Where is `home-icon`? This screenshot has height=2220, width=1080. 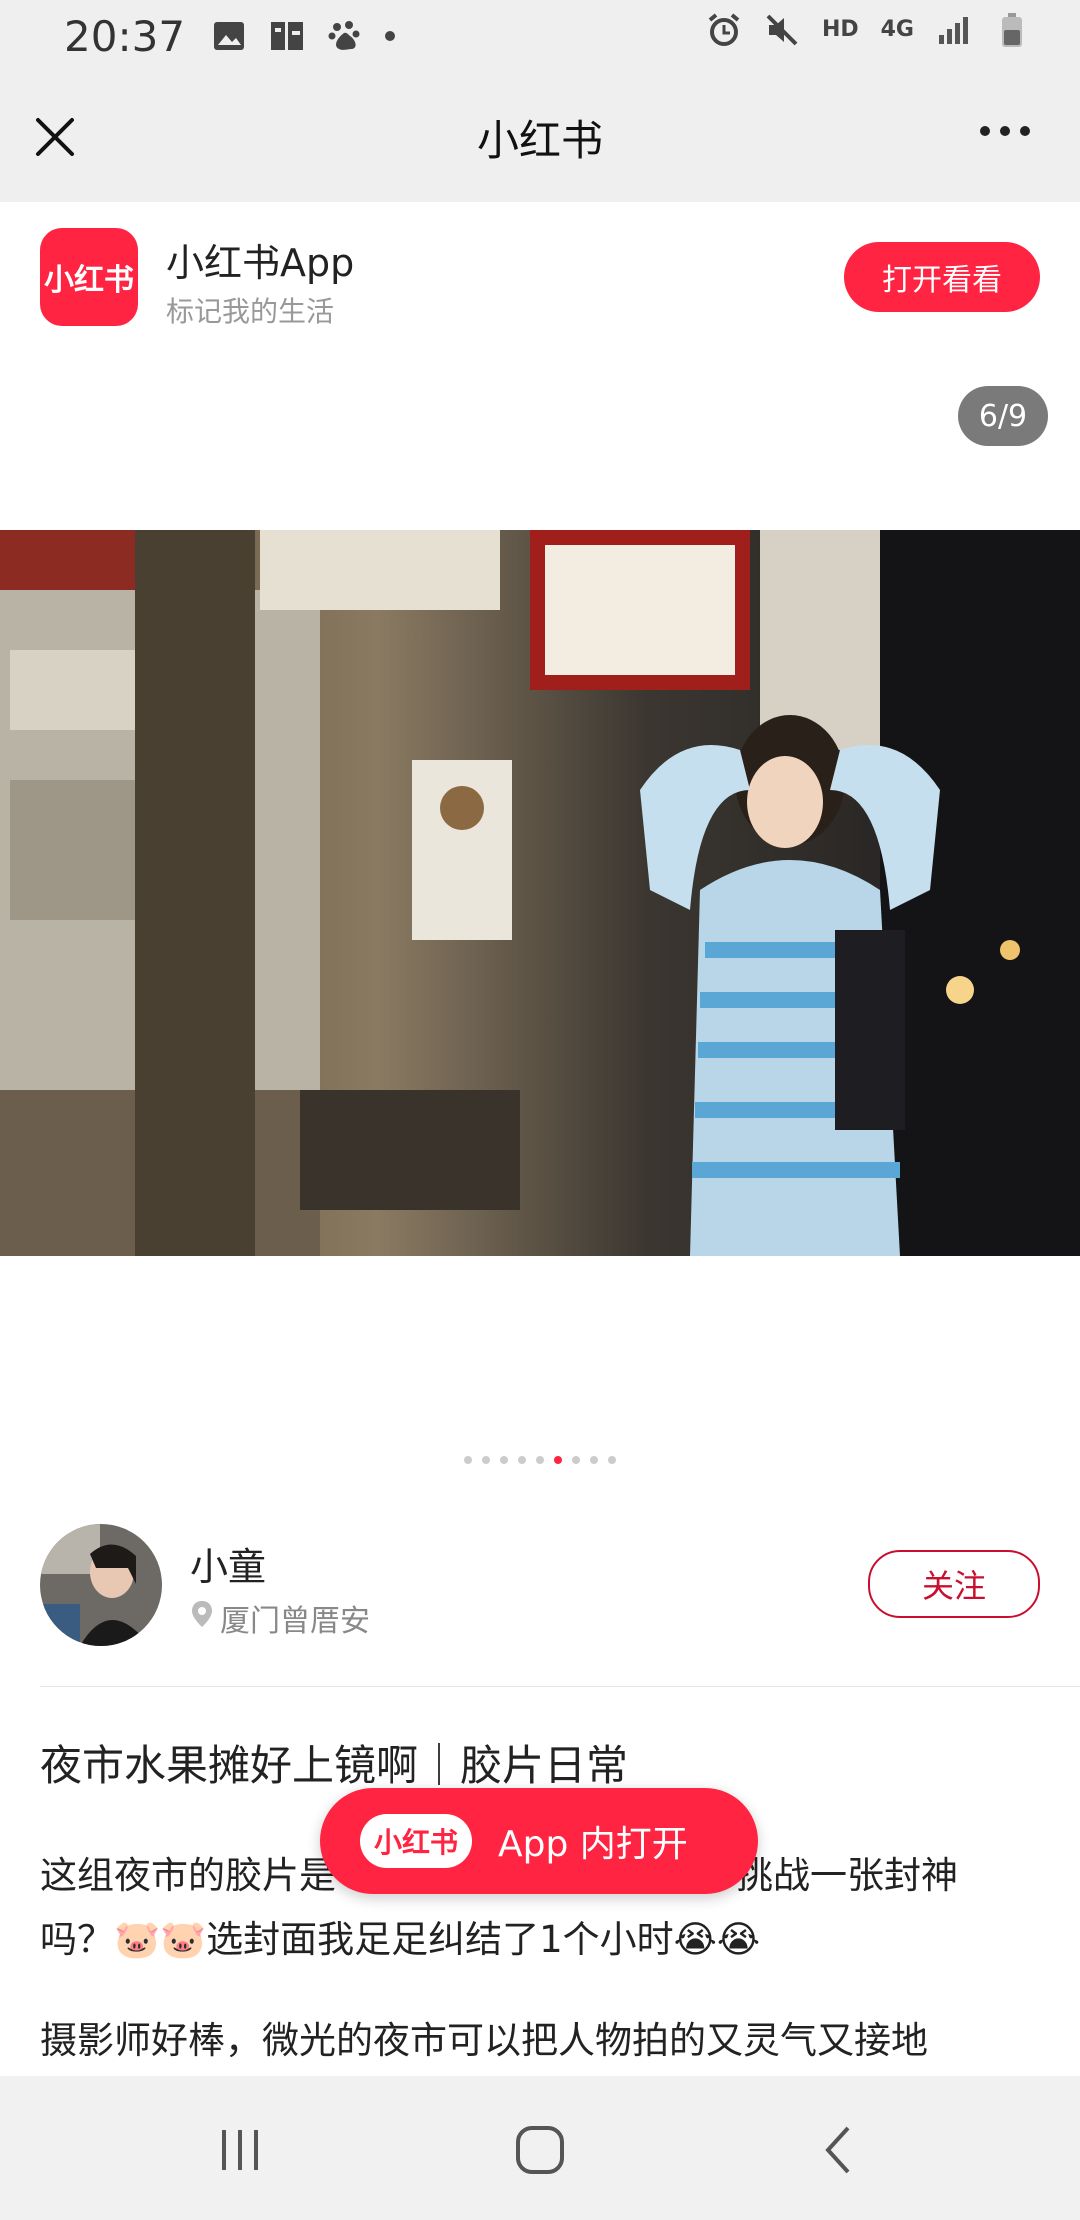 home-icon is located at coordinates (540, 2150).